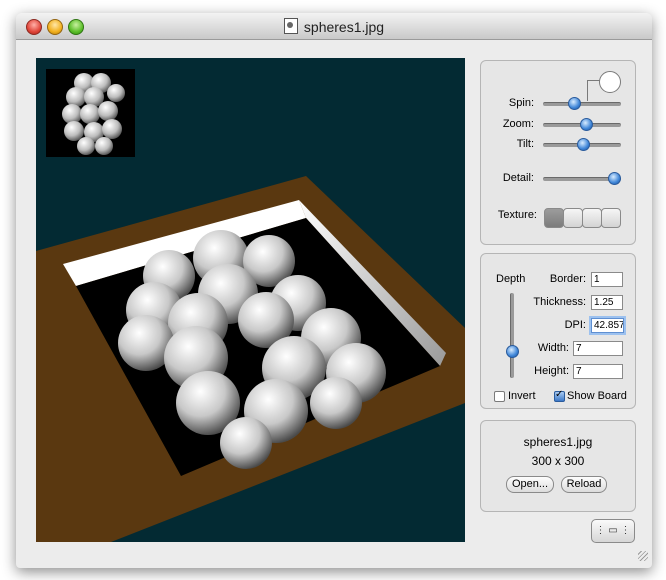  I want to click on show-board-label: Show Board, so click(597, 396).